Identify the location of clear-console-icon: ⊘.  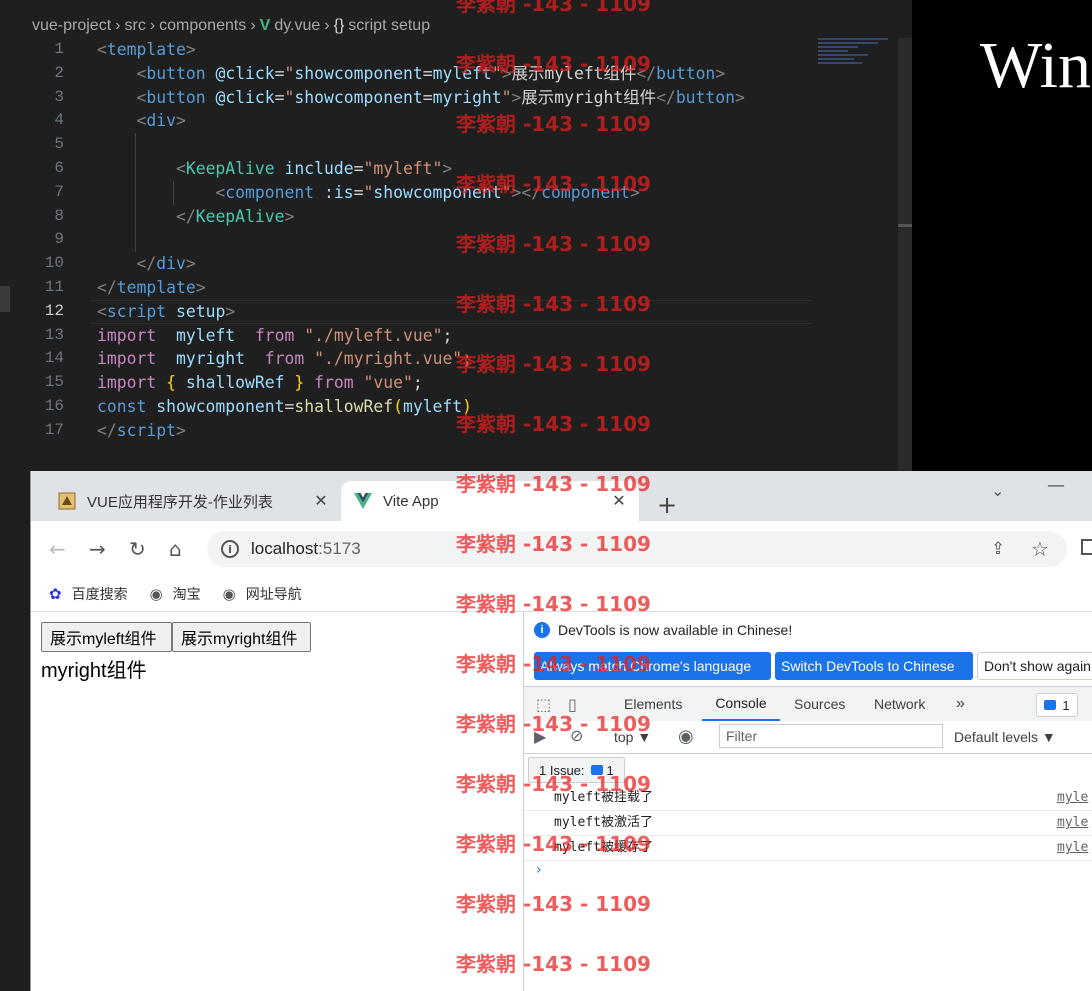
(576, 735).